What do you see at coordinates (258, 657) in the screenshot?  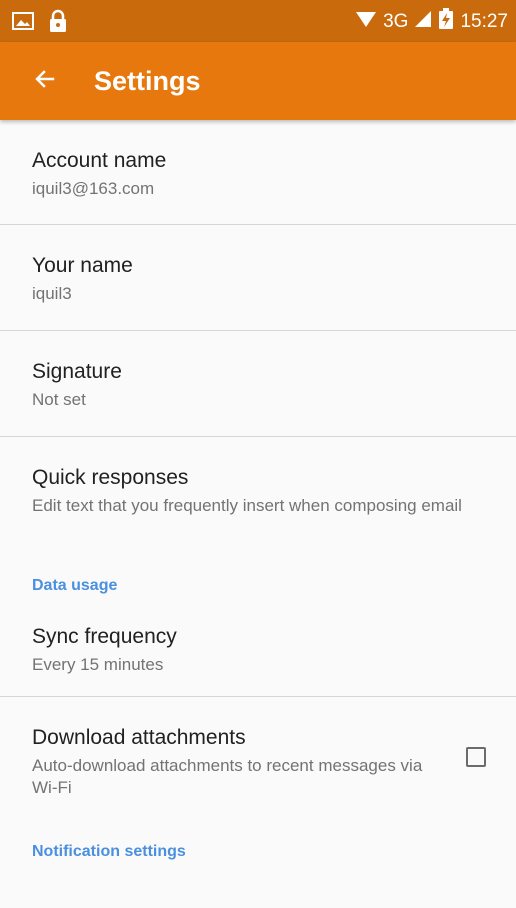 I see `pref-sync-frequency: Sync frequency Every 15 minutes` at bounding box center [258, 657].